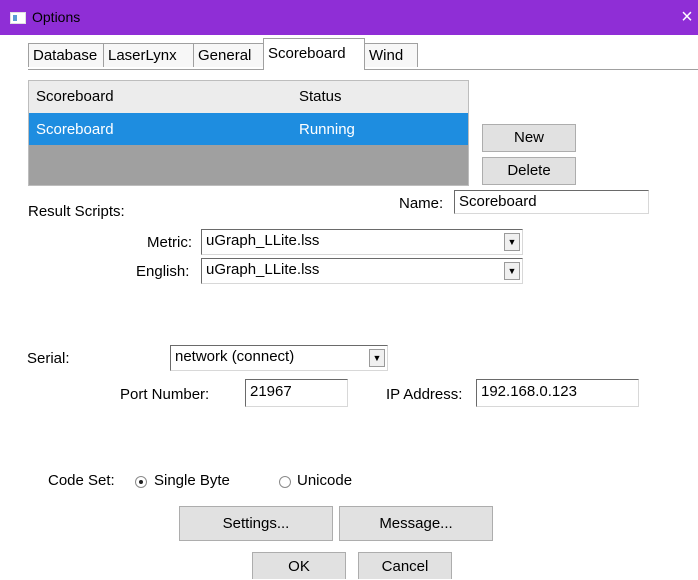 The image size is (698, 580). Describe the element at coordinates (56, 17) in the screenshot. I see `window-title: Options` at that location.